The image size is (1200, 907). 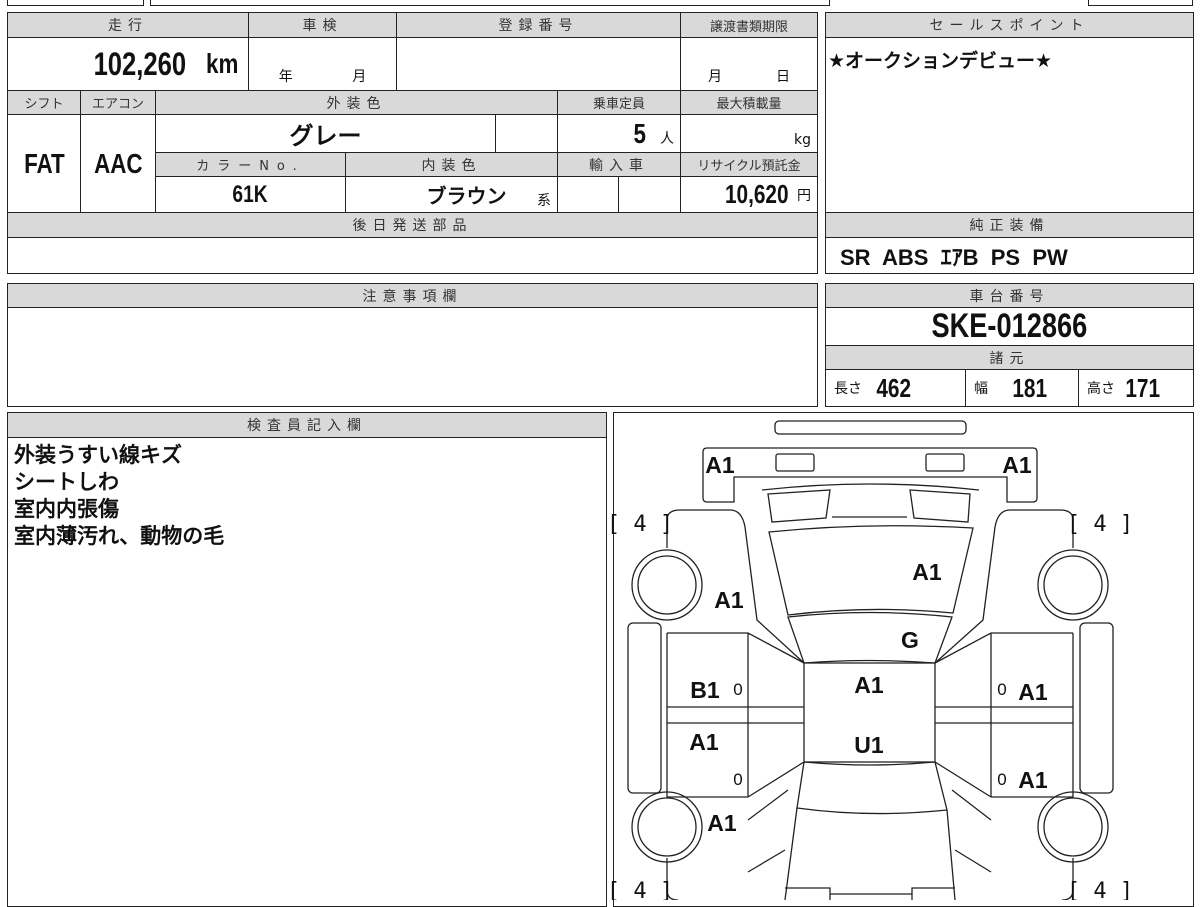 What do you see at coordinates (1030, 387) in the screenshot?
I see `width-value: 181` at bounding box center [1030, 387].